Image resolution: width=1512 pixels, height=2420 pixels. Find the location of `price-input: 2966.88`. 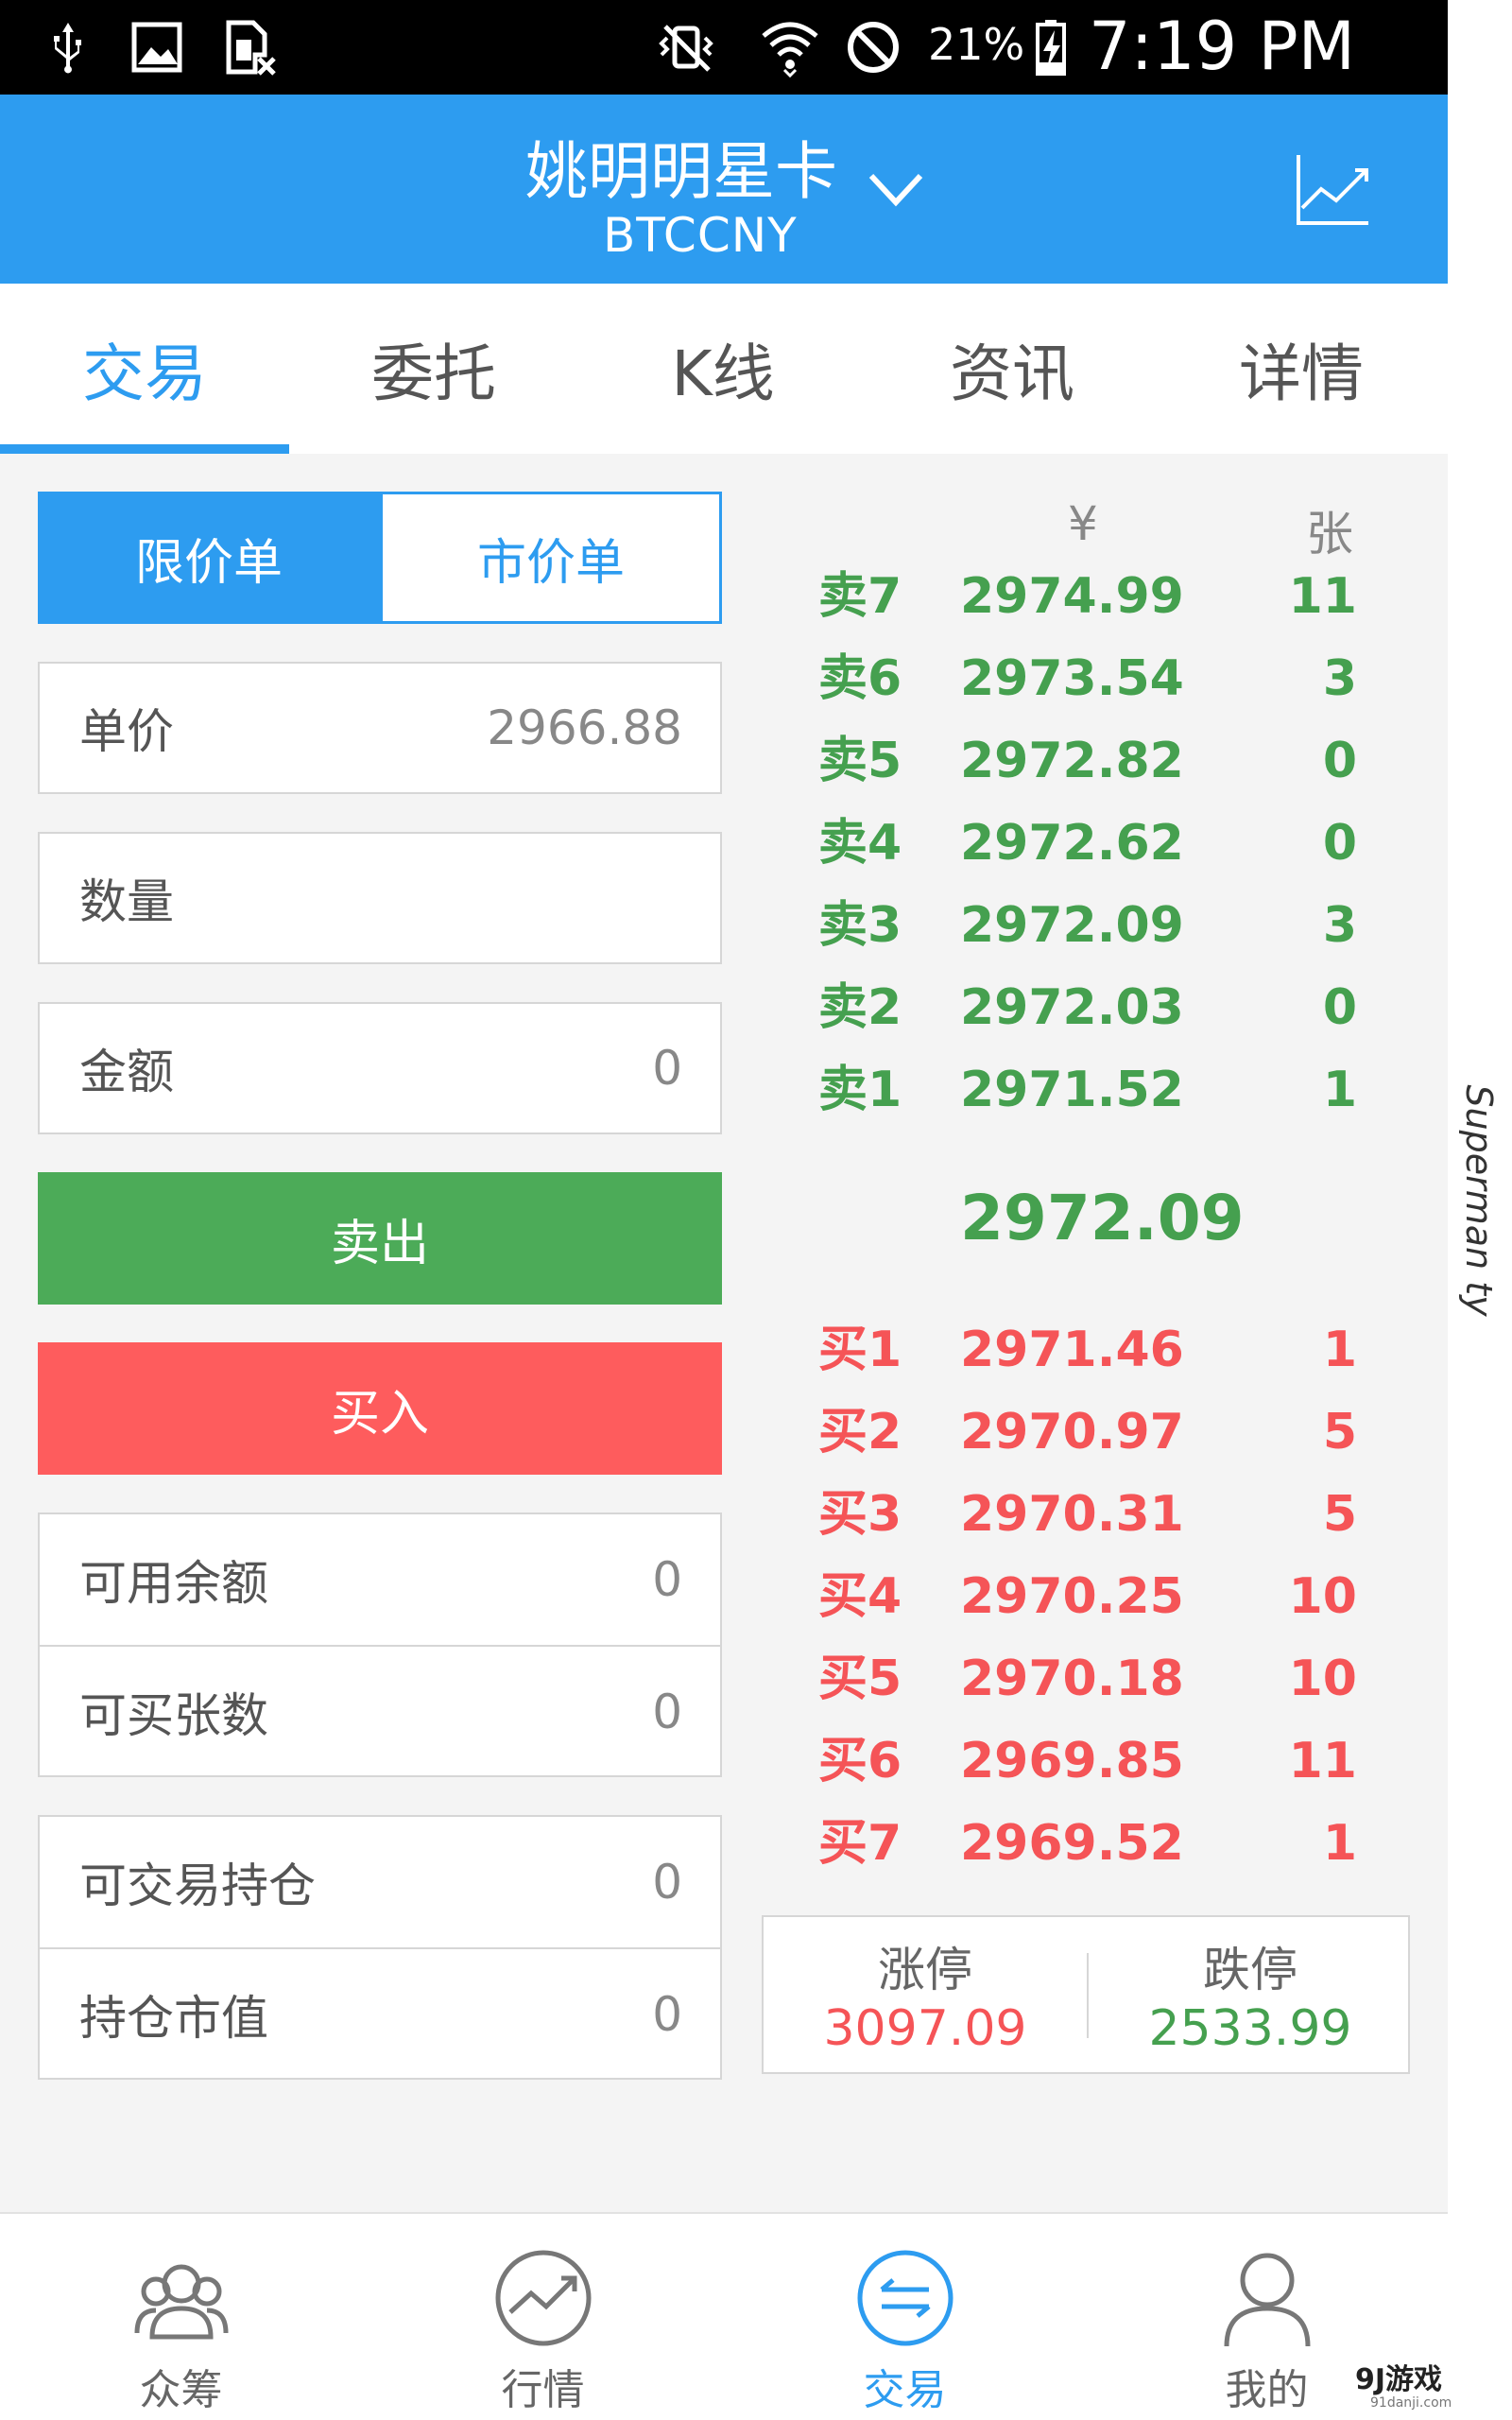

price-input: 2966.88 is located at coordinates (584, 728).